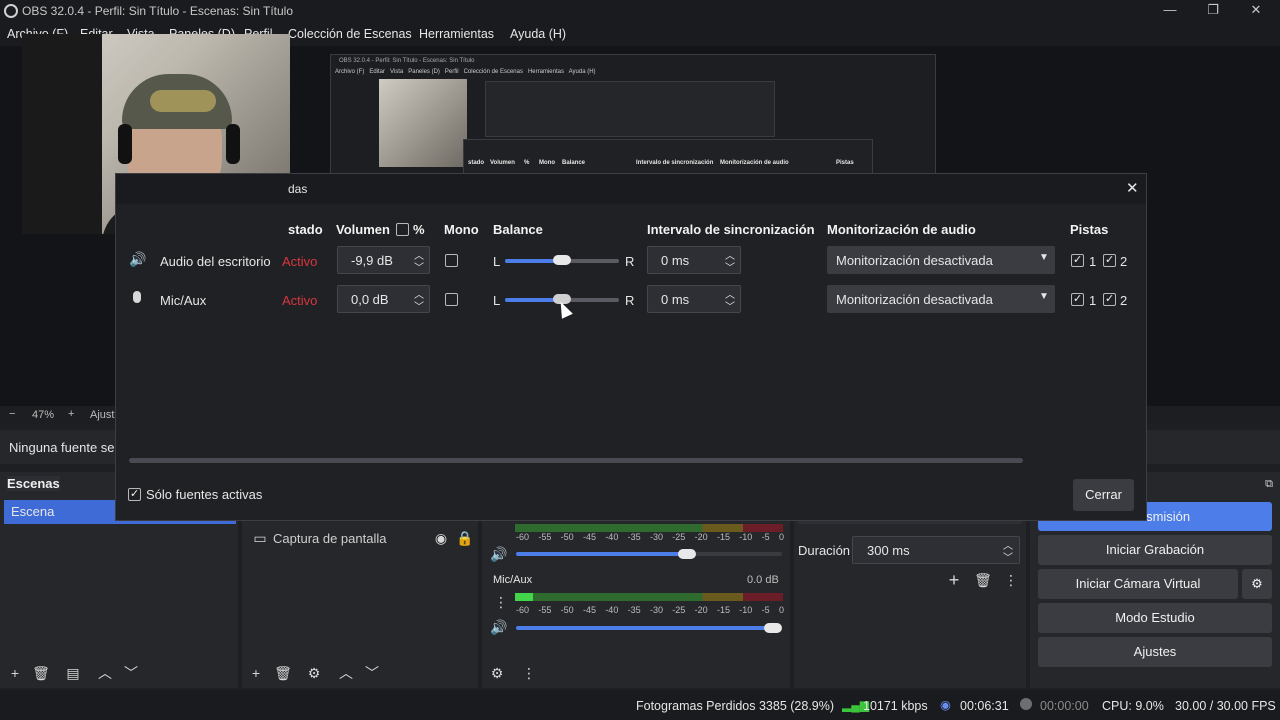  I want to click on only-active-checkbox, so click(134, 494).